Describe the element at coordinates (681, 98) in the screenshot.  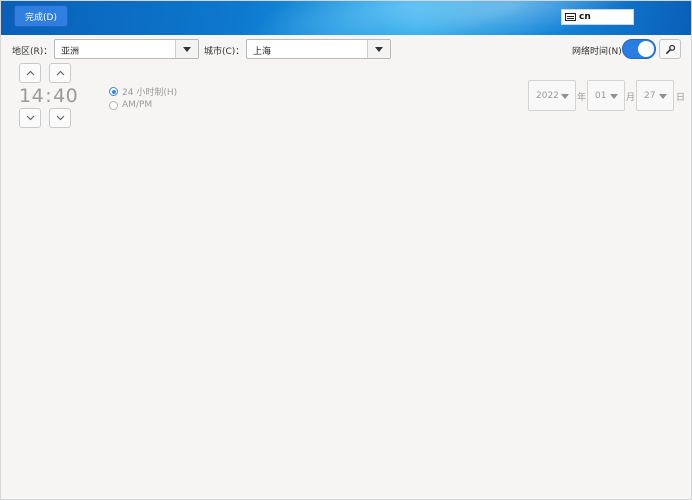
I see `day-unit-label: 日` at that location.